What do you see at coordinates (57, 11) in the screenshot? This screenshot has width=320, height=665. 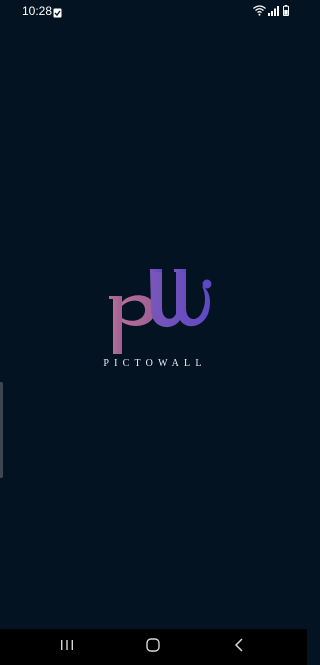 I see `notification-check-icon` at bounding box center [57, 11].